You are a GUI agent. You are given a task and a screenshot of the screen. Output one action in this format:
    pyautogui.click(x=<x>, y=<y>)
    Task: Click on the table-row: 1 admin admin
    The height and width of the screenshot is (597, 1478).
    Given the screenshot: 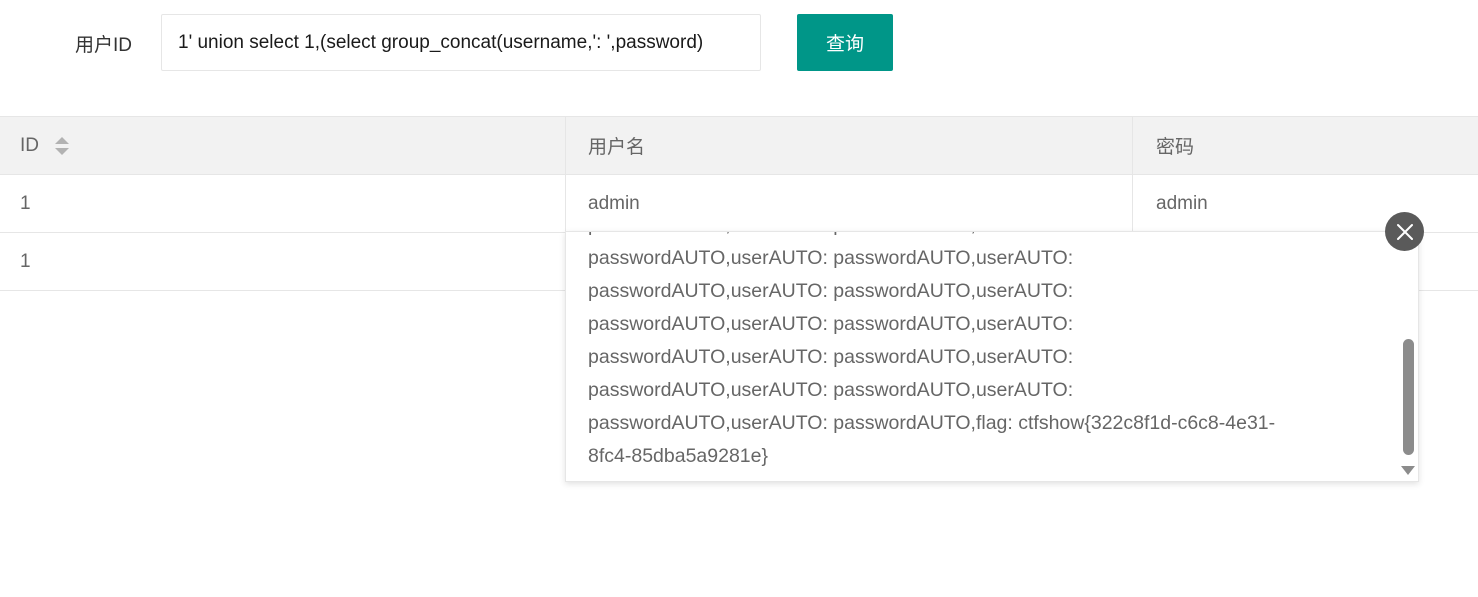 What is the action you would take?
    pyautogui.click(x=739, y=204)
    